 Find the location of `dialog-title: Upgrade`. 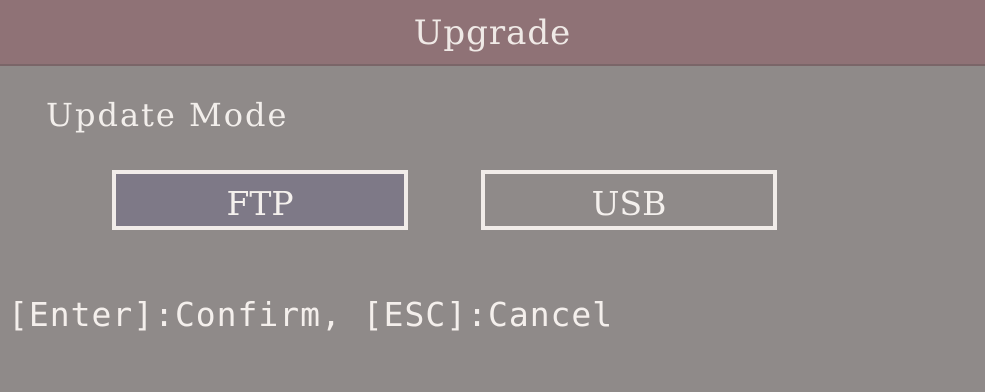

dialog-title: Upgrade is located at coordinates (492, 33).